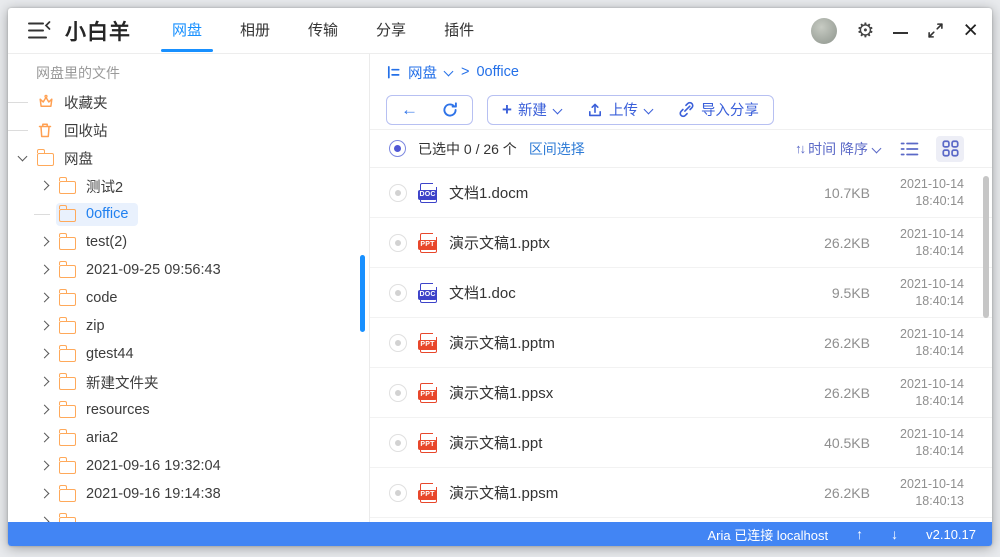 The width and height of the screenshot is (1000, 557). I want to click on file-name: 演示文稿1.pptm, so click(502, 342).